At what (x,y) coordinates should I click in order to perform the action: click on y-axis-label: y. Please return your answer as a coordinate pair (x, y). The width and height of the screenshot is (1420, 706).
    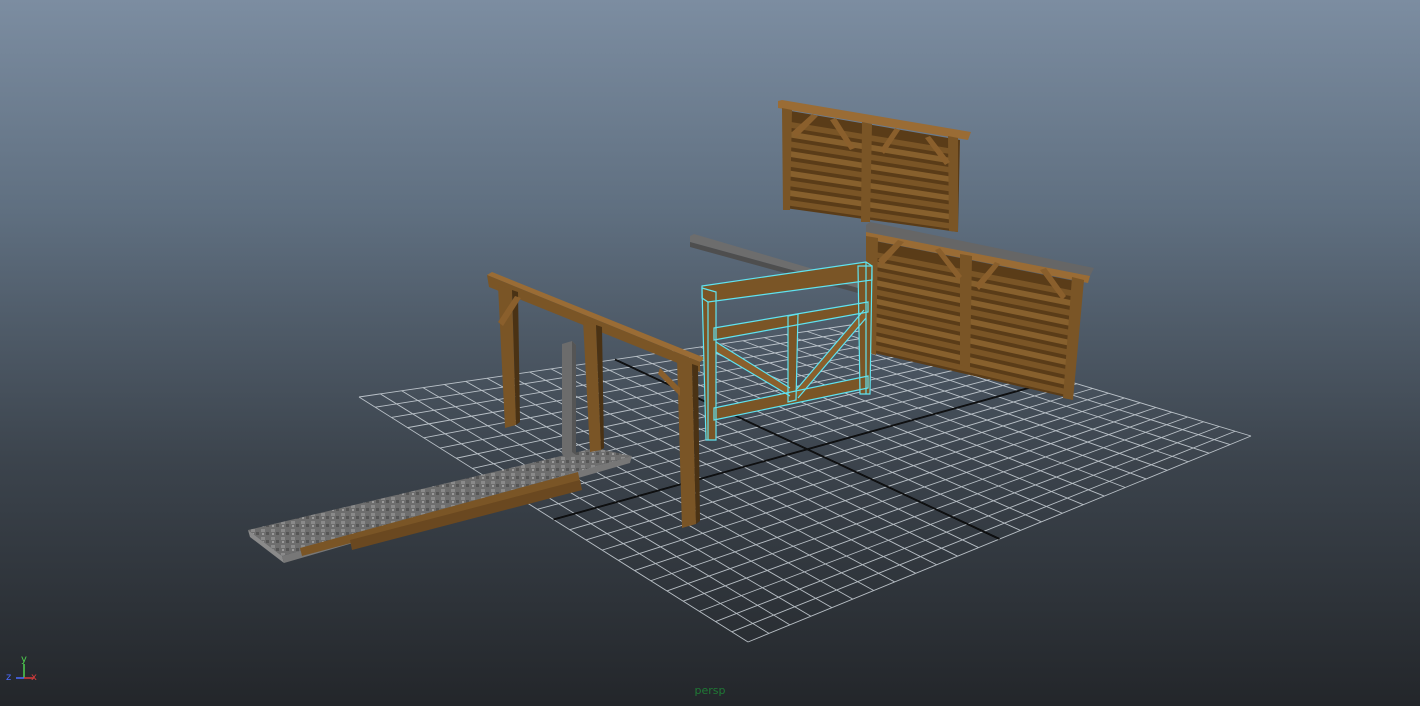
    Looking at the image, I should click on (24, 659).